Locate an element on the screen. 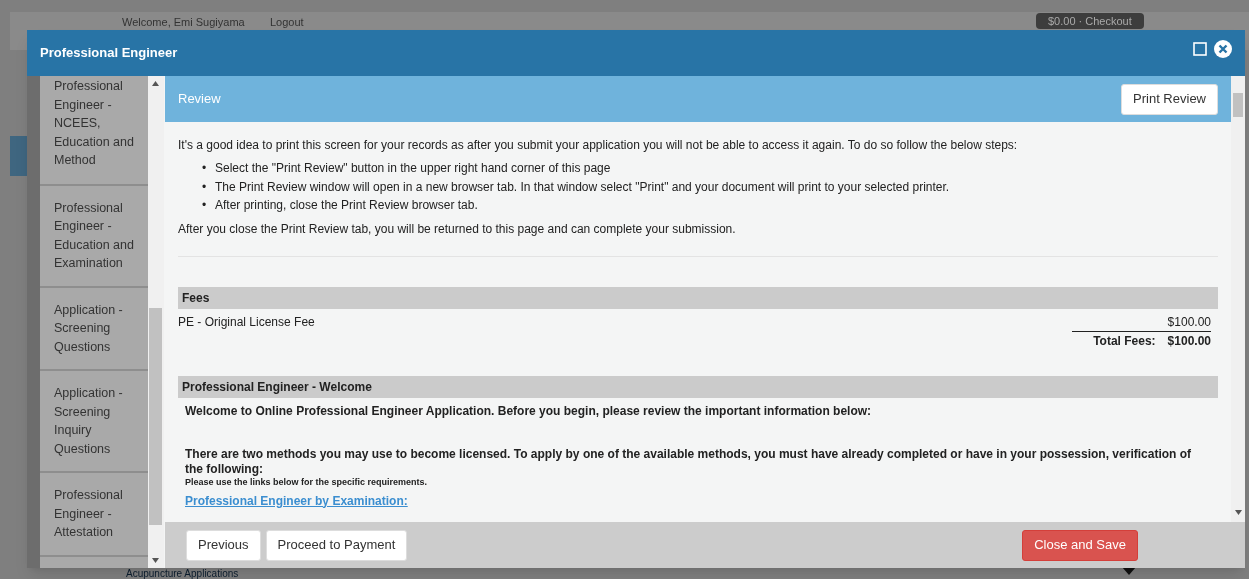 Image resolution: width=1249 pixels, height=579 pixels. instruction-text: It's a good idea to print this screen for your records as after you submit your application you will not be able to access it again. To do so follow the below steps: is located at coordinates (598, 145).